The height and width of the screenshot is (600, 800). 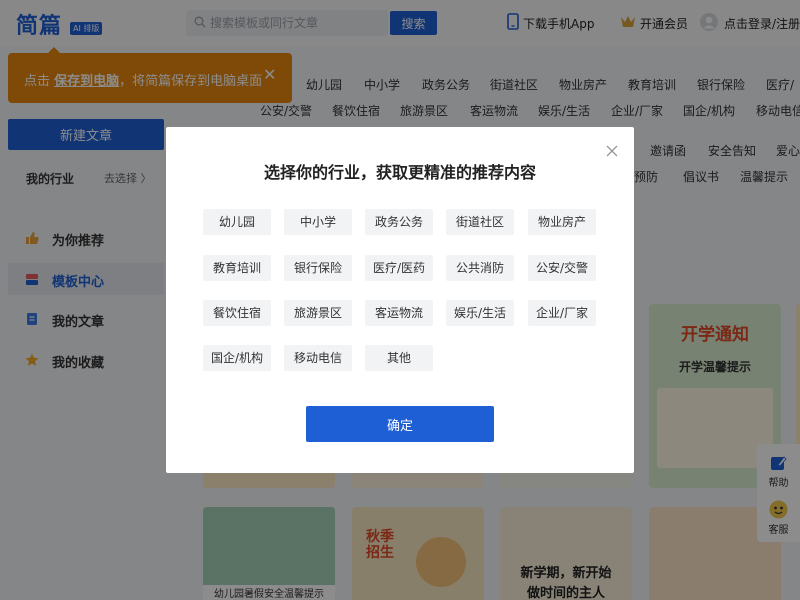 I want to click on industry-option: 街道社区, so click(x=480, y=222).